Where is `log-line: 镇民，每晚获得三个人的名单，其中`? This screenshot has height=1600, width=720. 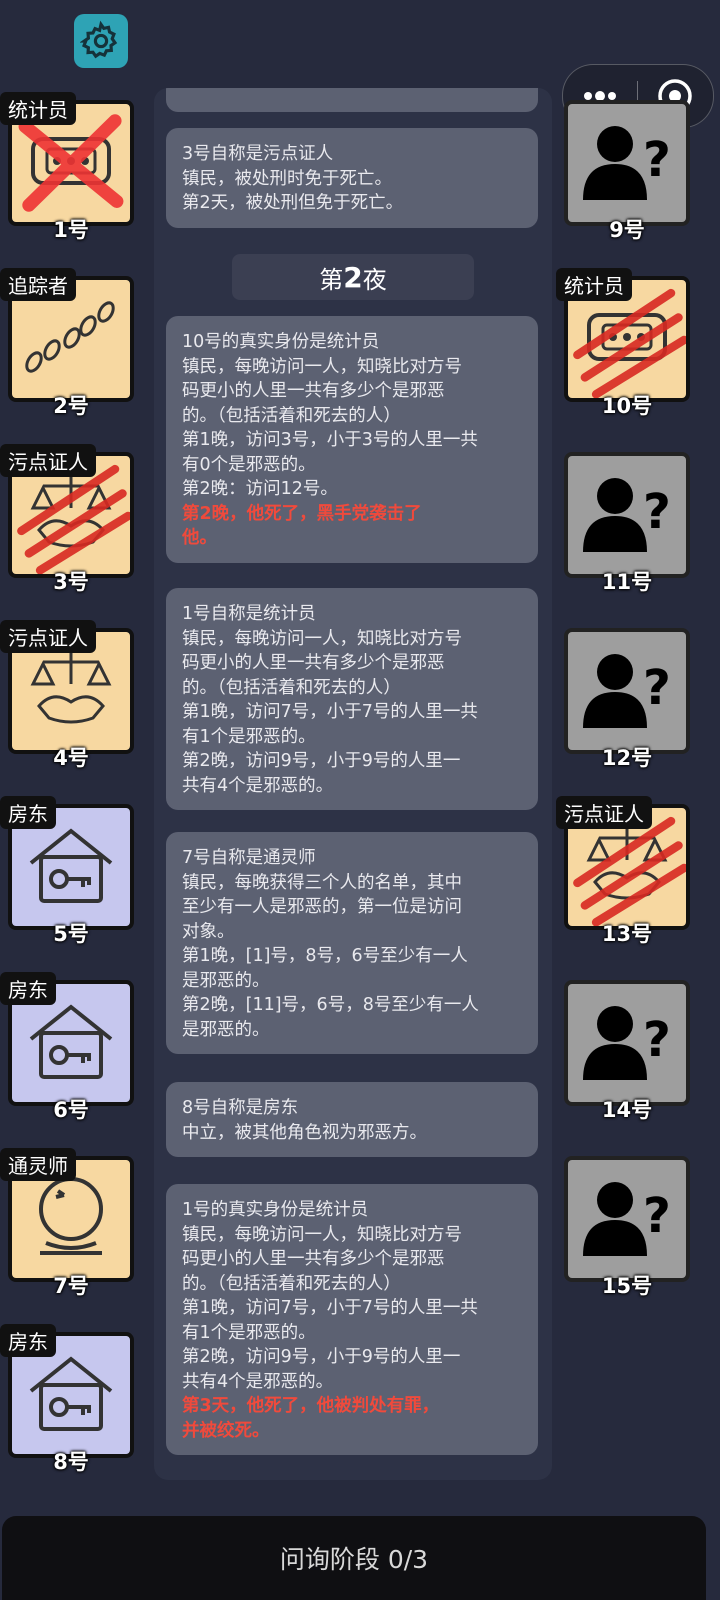
log-line: 镇民，每晚获得三个人的名单，其中 is located at coordinates (322, 882).